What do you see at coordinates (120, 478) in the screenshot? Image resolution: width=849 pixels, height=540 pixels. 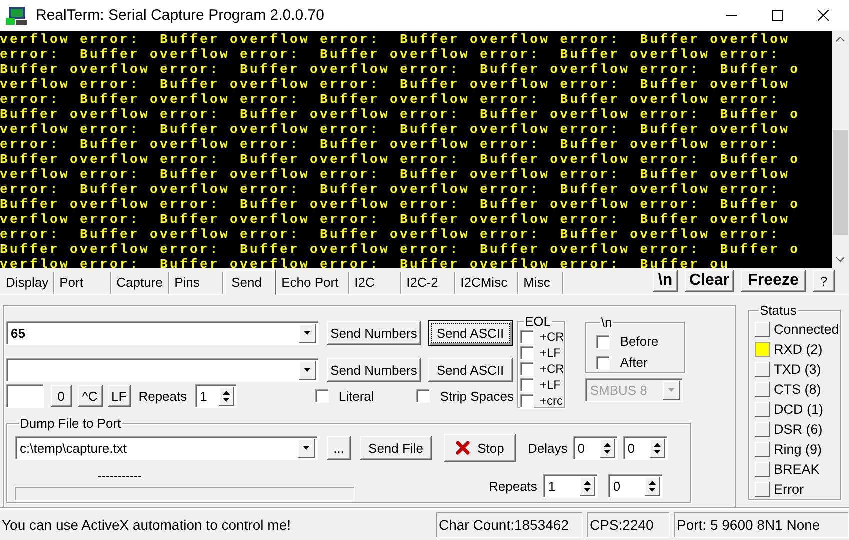 I see `progress-text: -----------` at bounding box center [120, 478].